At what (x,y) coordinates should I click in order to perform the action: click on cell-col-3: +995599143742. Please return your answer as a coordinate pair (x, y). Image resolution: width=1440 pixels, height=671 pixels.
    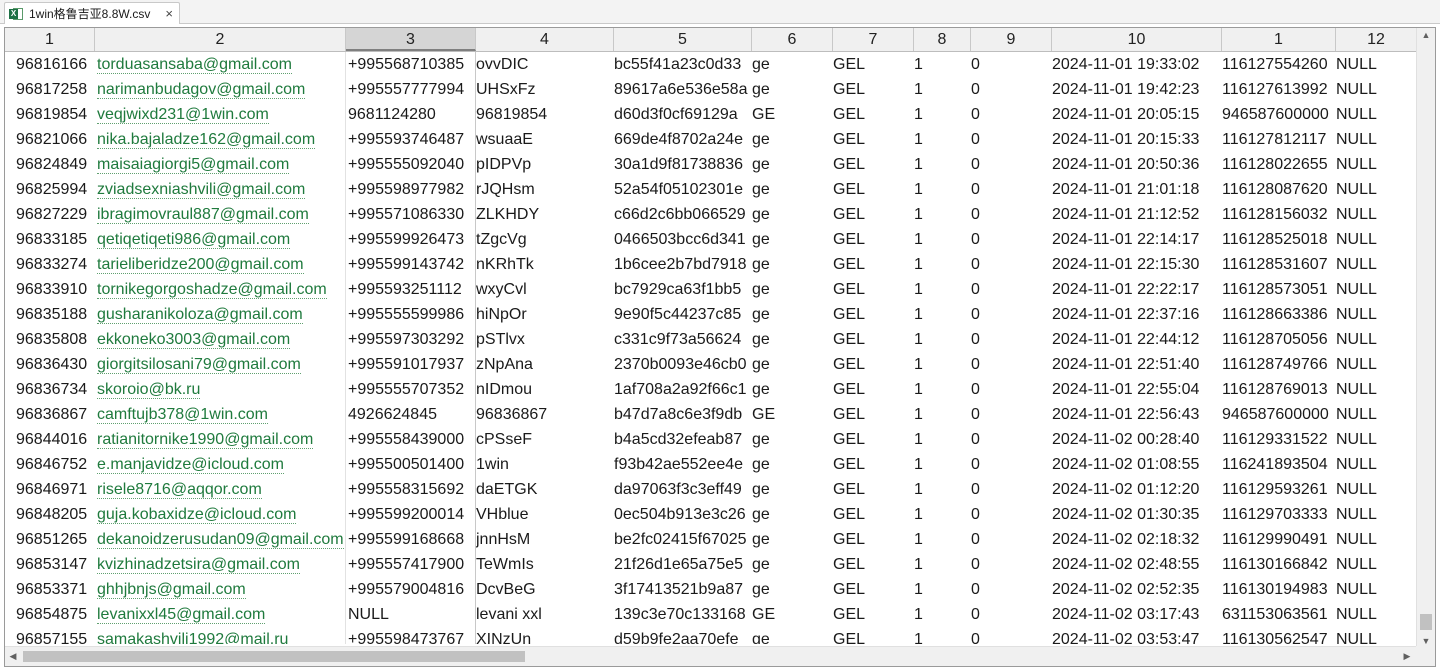
    Looking at the image, I should click on (411, 264).